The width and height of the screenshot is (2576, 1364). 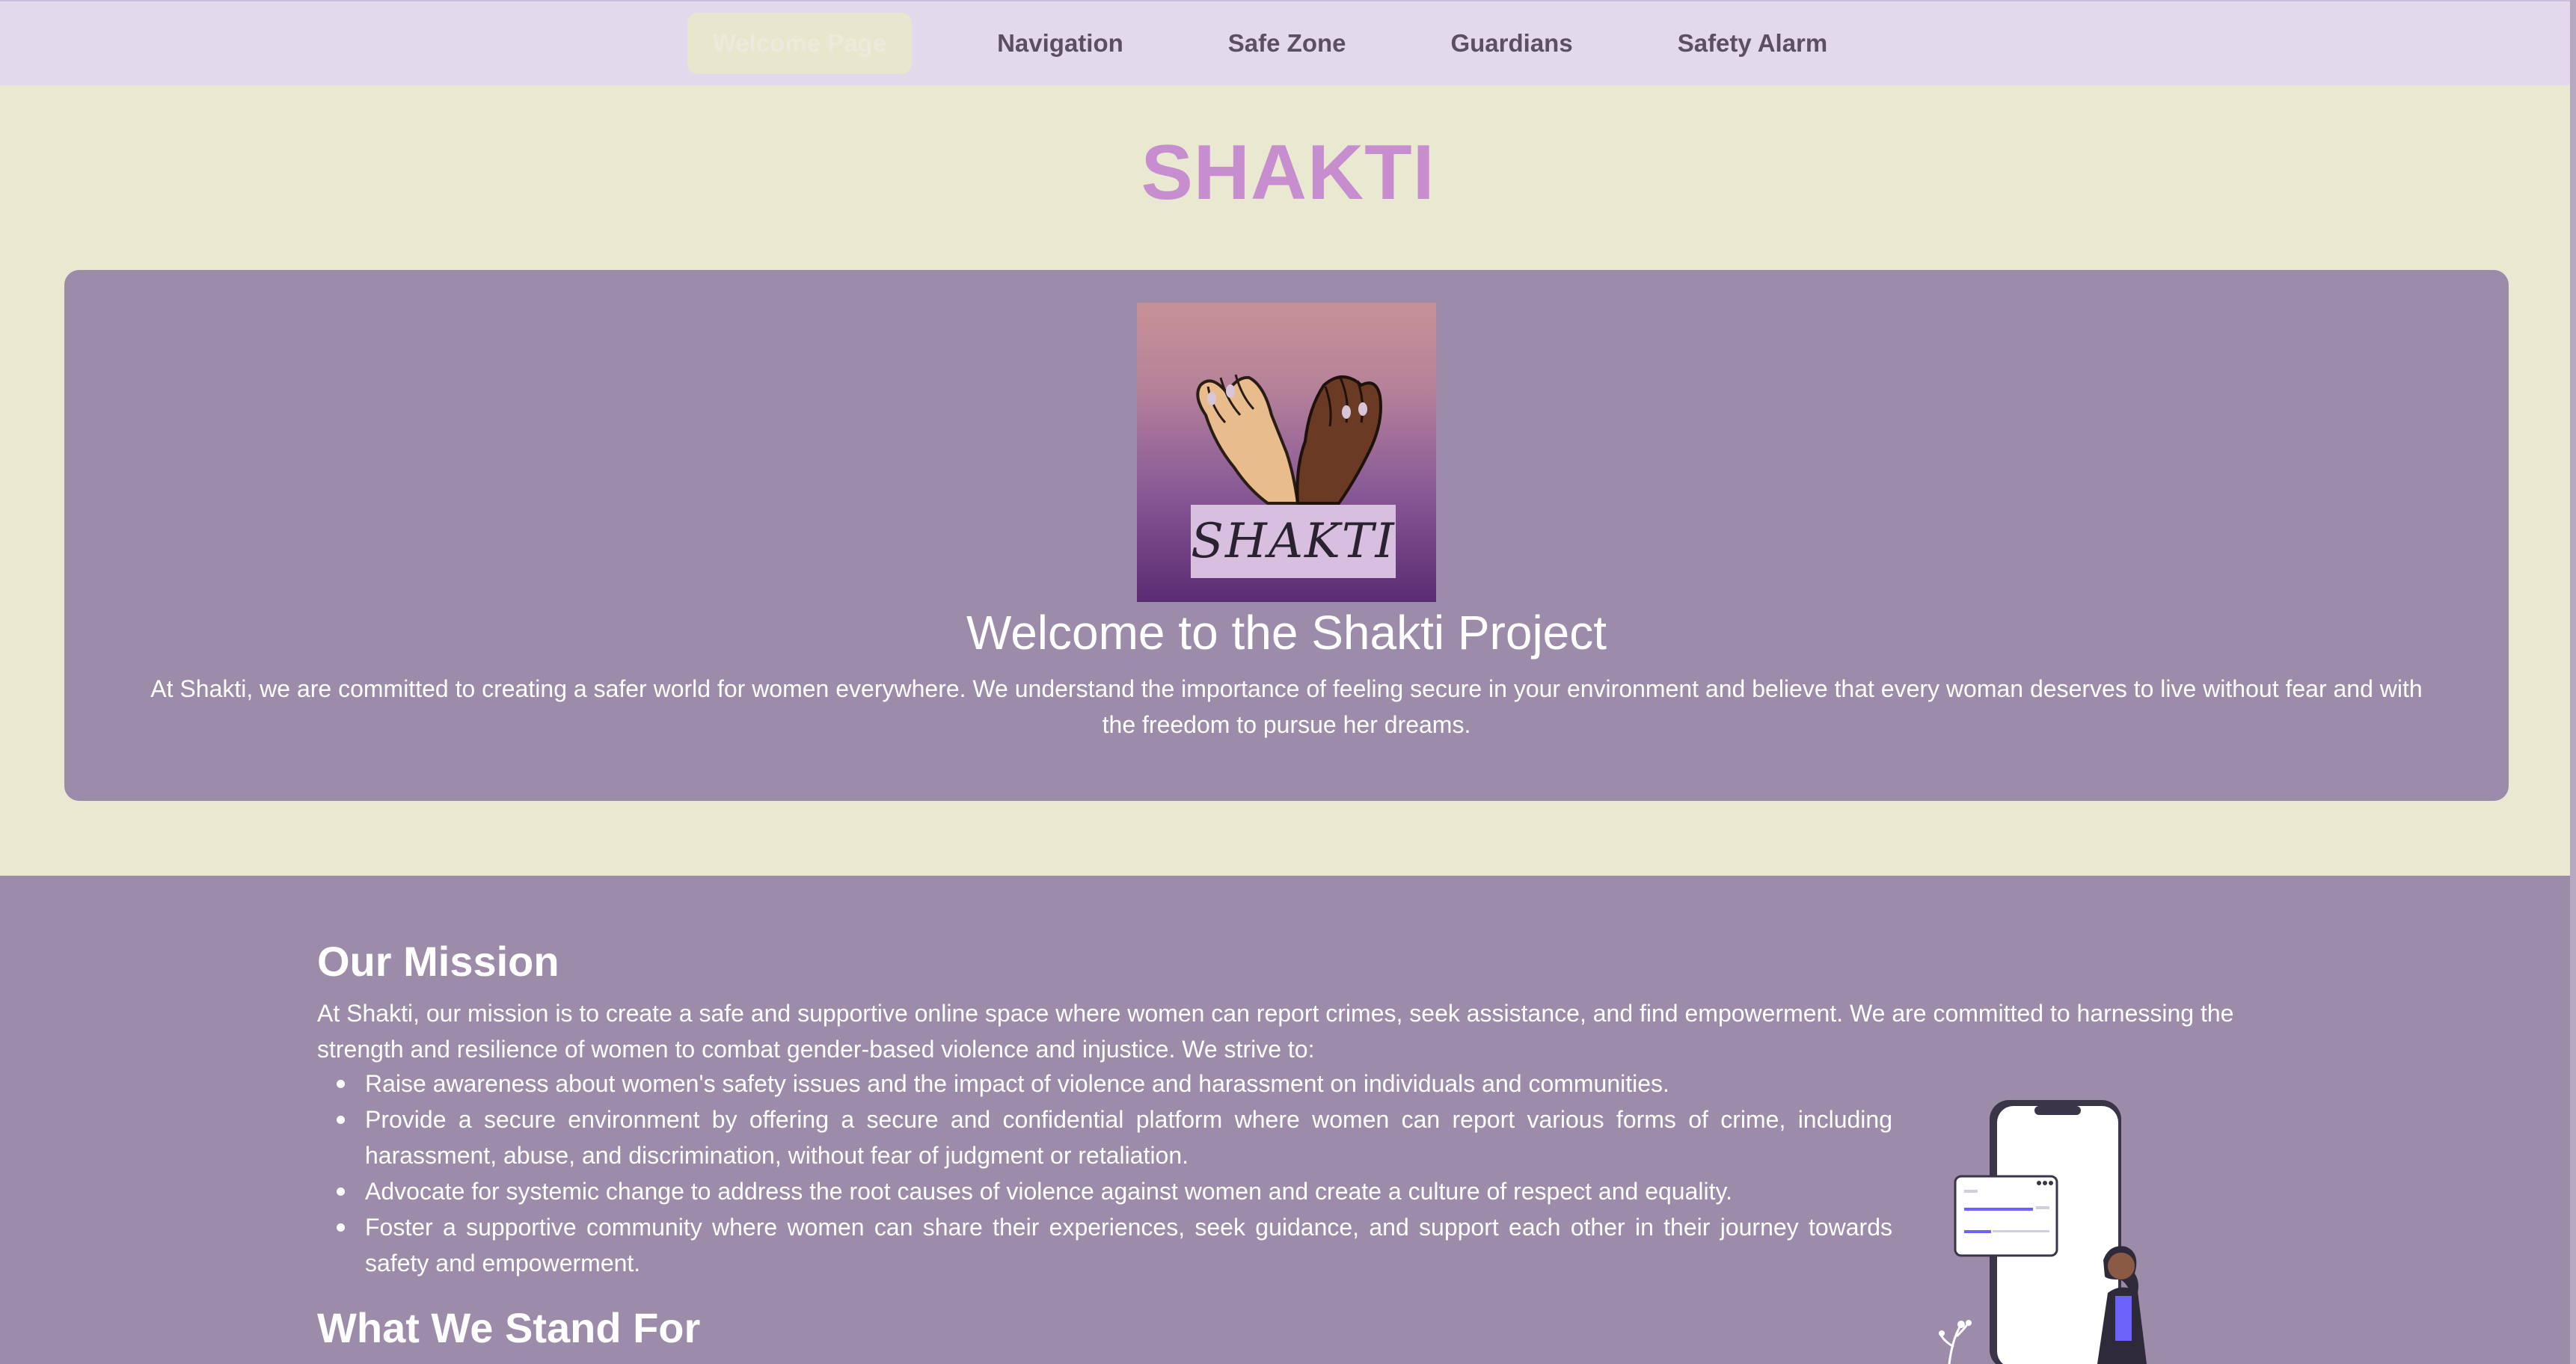 I want to click on nav-item-safe-zone: Safe Zone, so click(x=1287, y=43).